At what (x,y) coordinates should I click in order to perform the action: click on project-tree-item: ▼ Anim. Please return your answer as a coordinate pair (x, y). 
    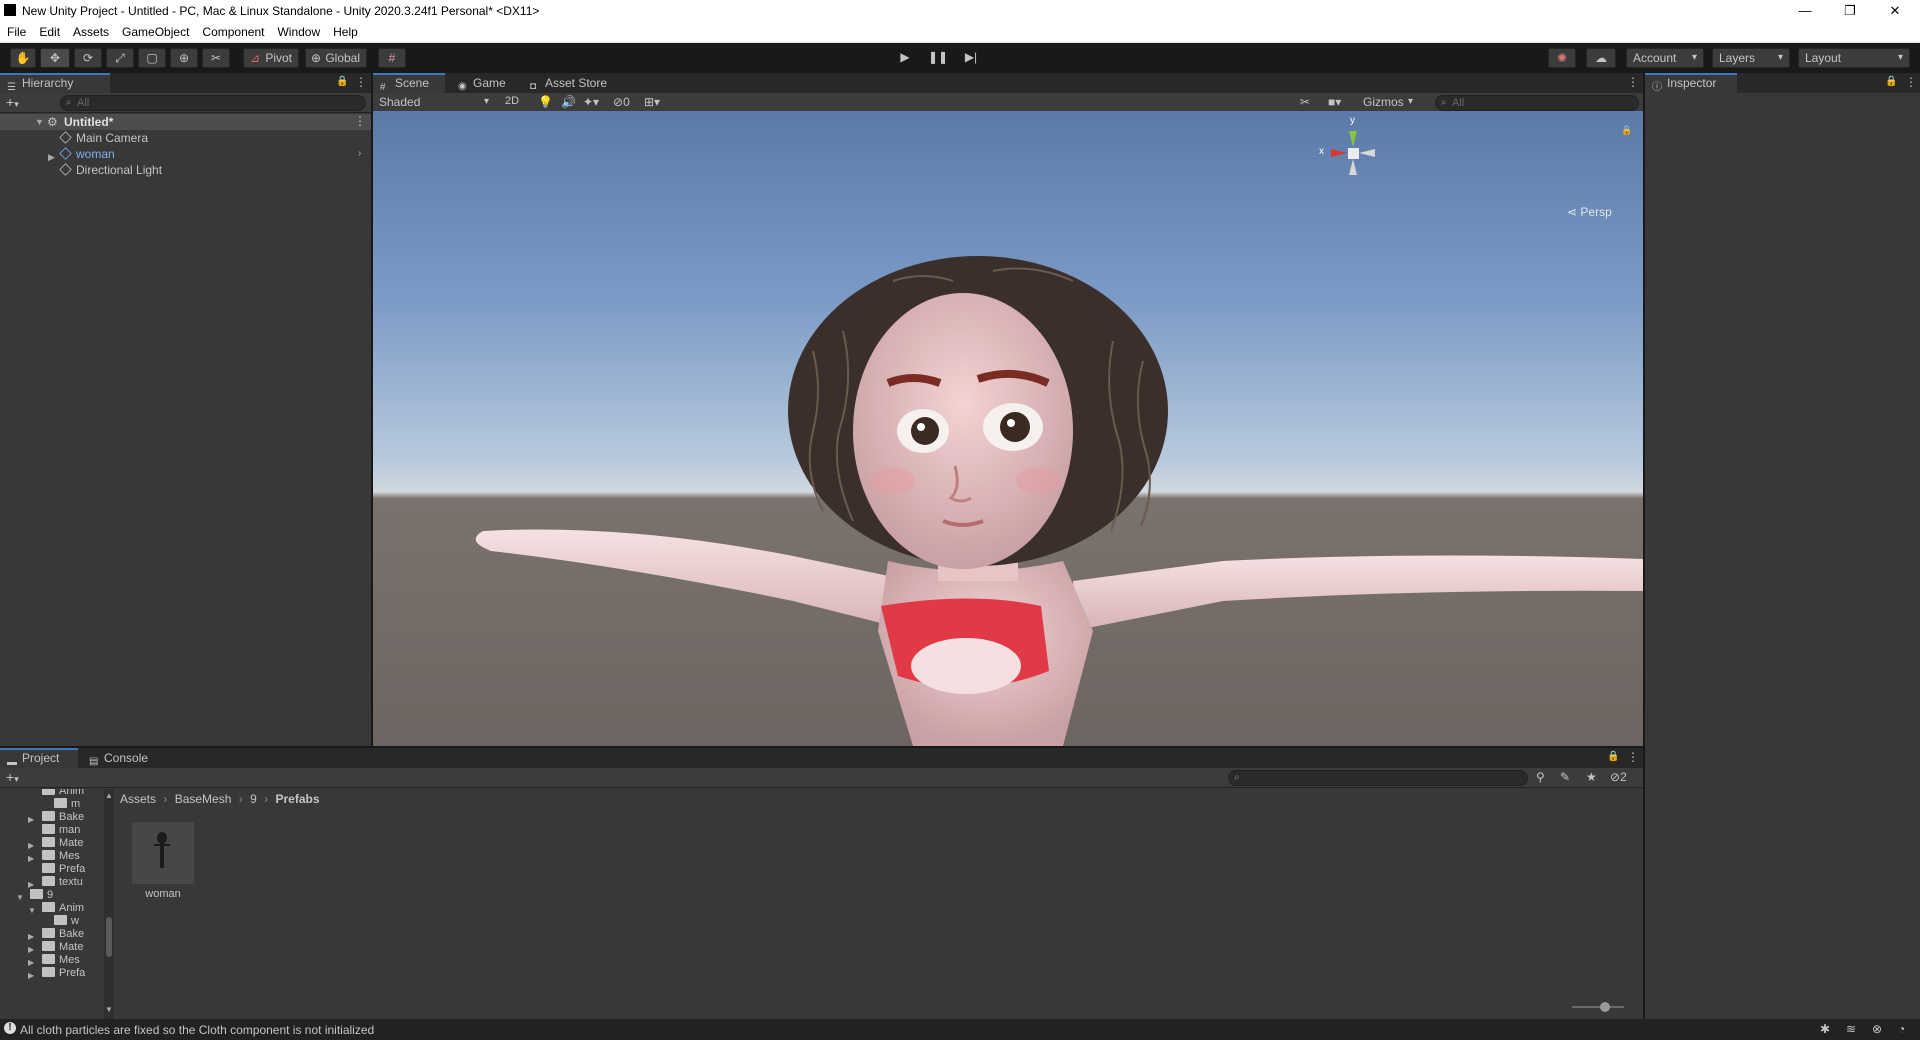
    Looking at the image, I should click on (52, 908).